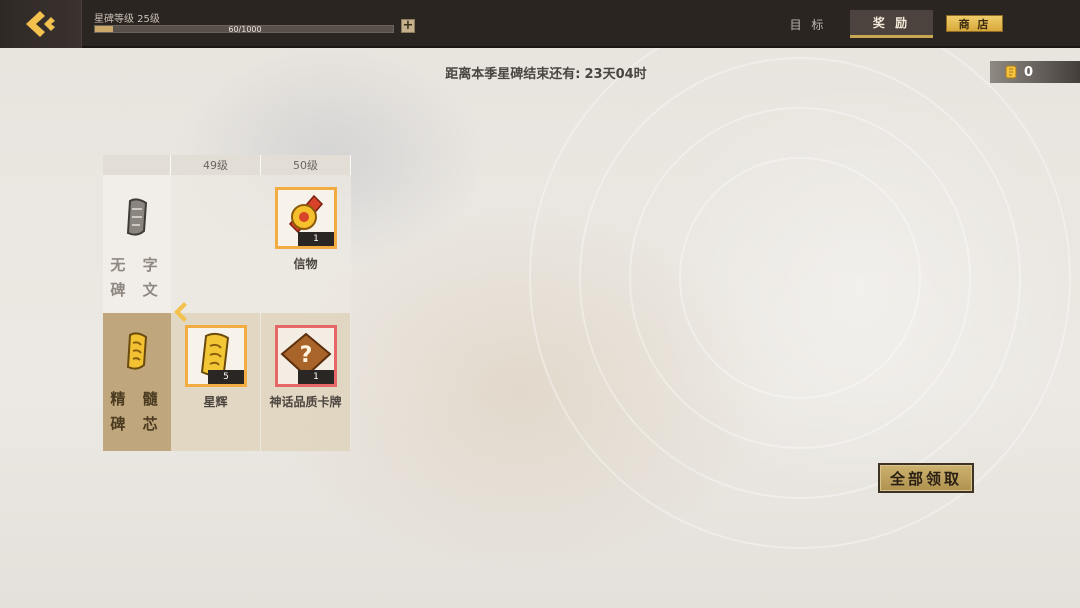  Describe the element at coordinates (127, 19) in the screenshot. I see `stele-level-label: 星碑等级 25级` at that location.